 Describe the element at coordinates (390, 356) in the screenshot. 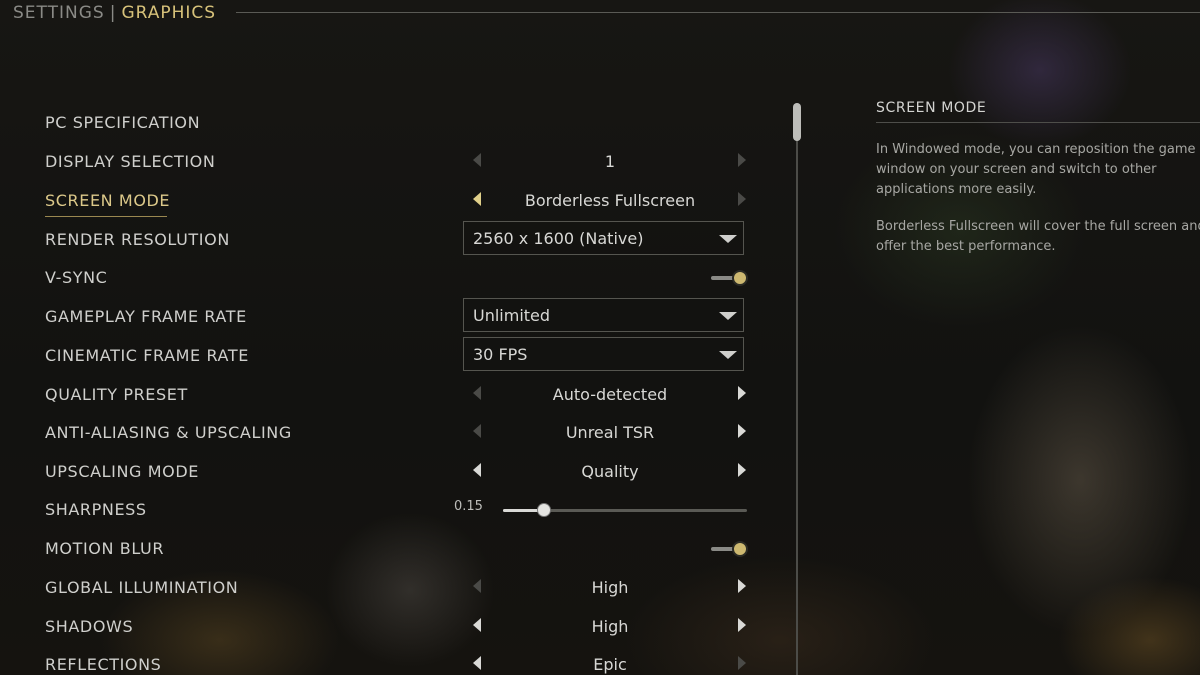

I see `setting-row-cinematic-frame-rate: CINEMATIC FRAME RATE 30 FPS` at that location.